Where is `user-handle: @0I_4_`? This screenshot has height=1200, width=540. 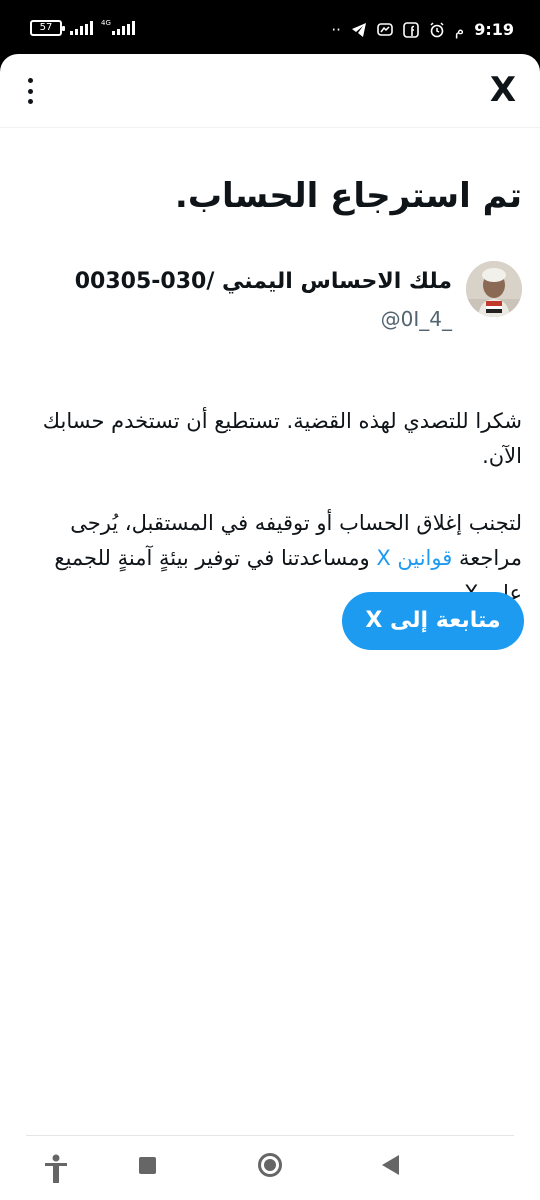 user-handle: @0I_4_ is located at coordinates (416, 319).